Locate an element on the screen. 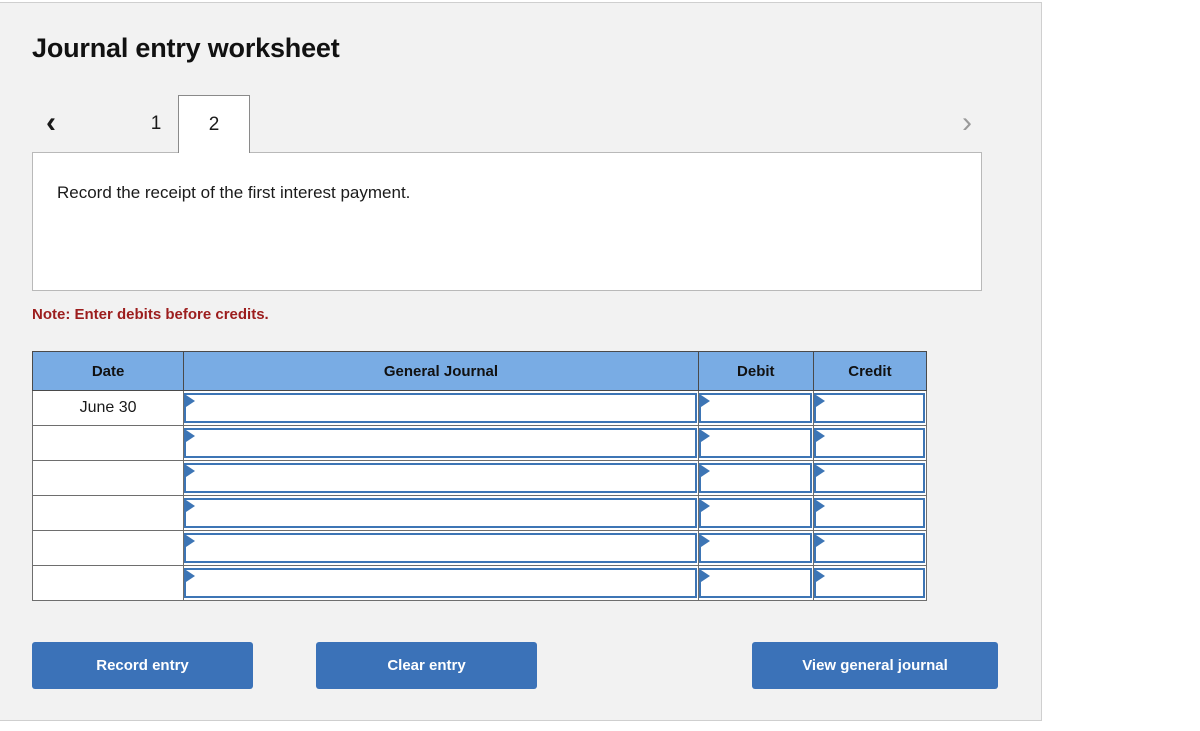  page-title: Journal entry worksheet is located at coordinates (186, 48).